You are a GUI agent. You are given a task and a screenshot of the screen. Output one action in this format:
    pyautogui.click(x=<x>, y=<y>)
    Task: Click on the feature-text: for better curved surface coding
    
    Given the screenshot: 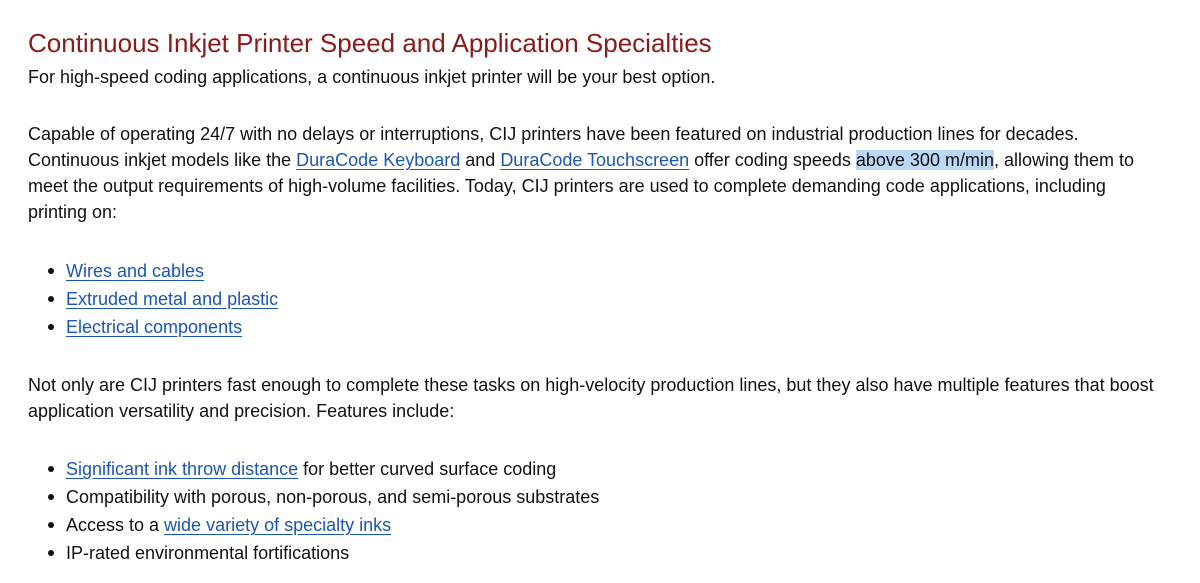 What is the action you would take?
    pyautogui.click(x=427, y=469)
    